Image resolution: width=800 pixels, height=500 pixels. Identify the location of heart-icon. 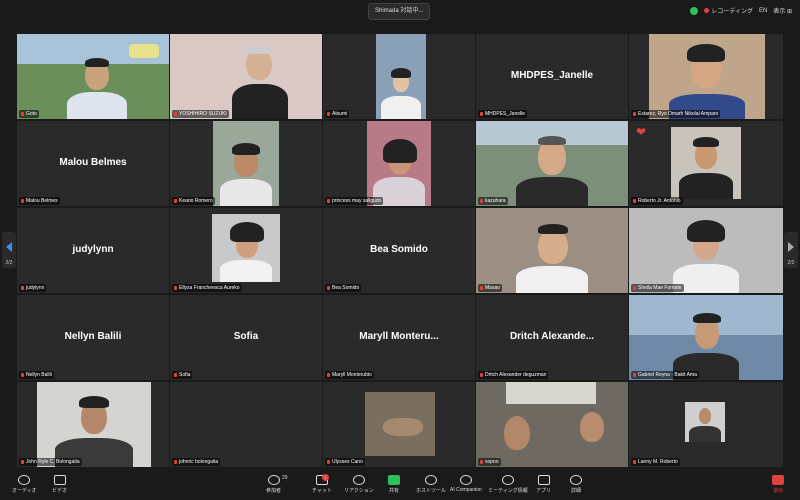
(358, 480).